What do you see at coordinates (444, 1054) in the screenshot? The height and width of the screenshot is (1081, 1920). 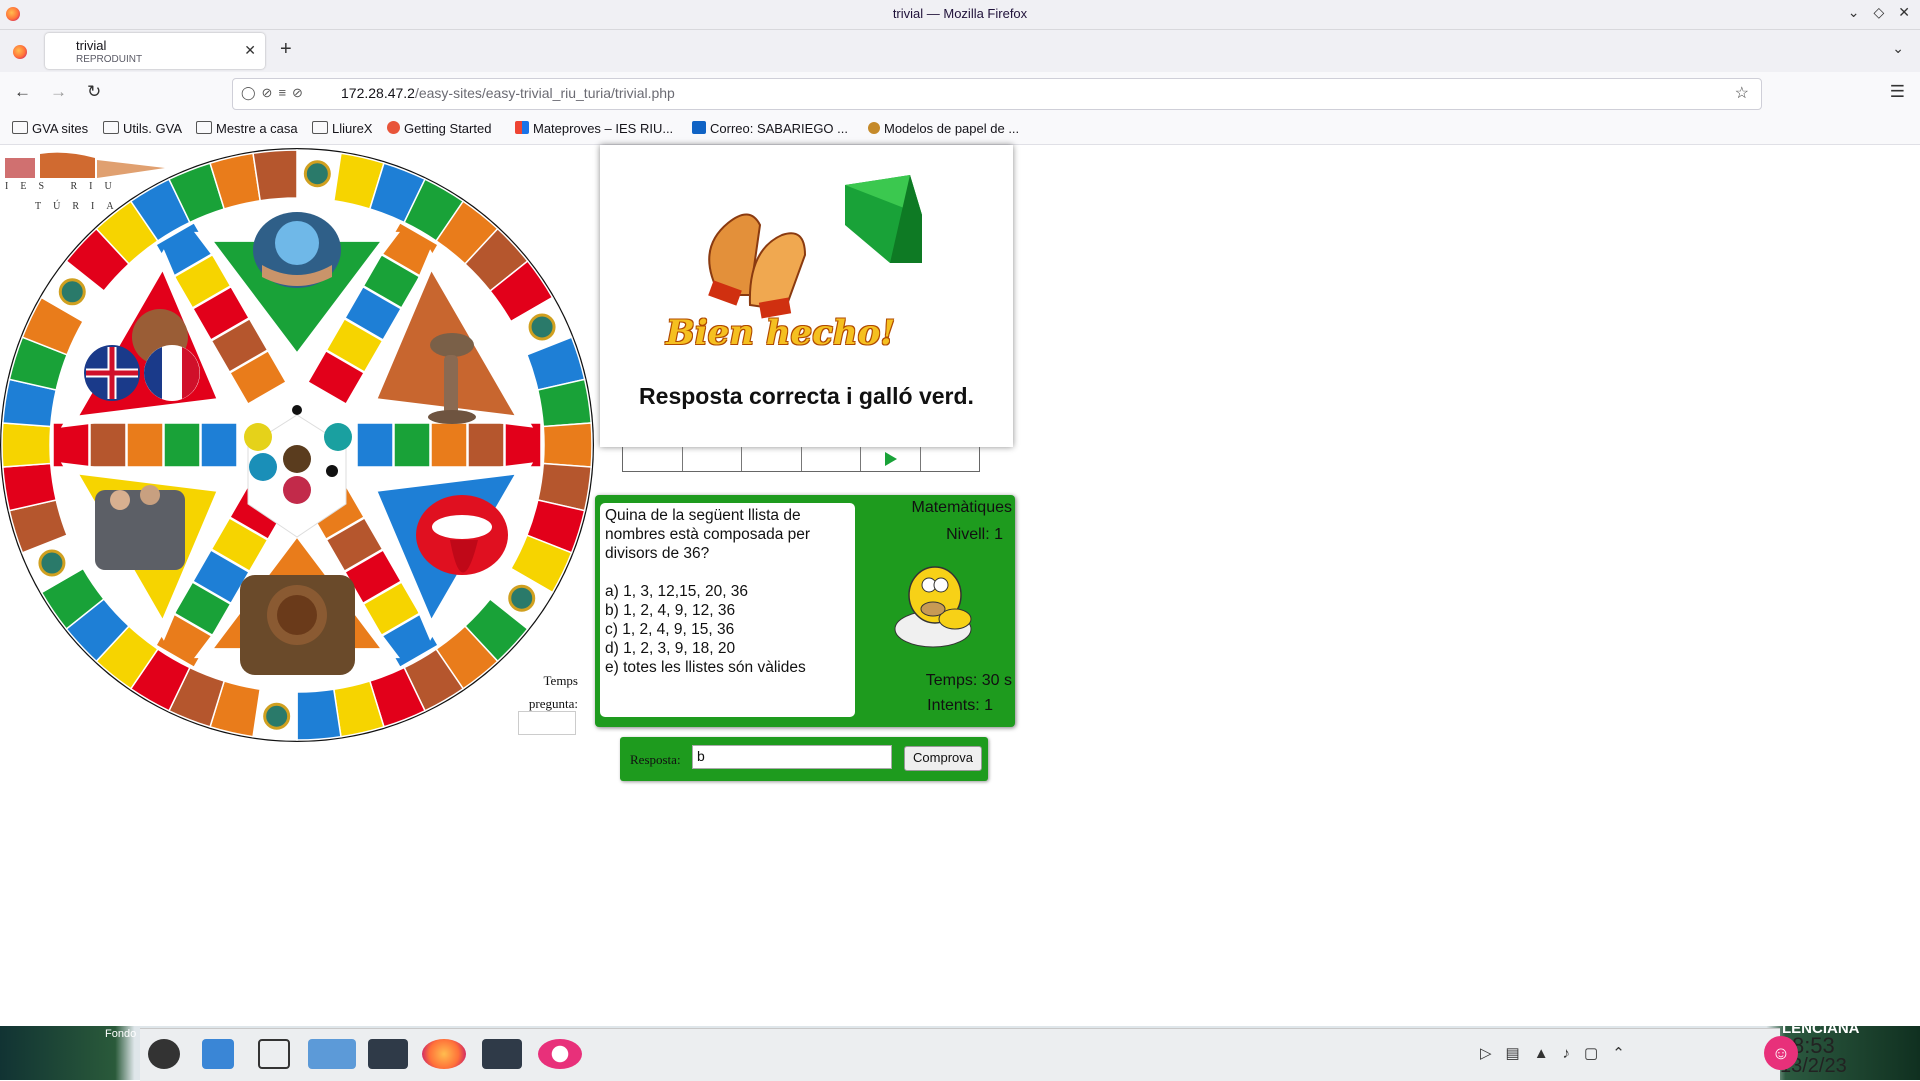 I see `firefox-taskbar-icon` at bounding box center [444, 1054].